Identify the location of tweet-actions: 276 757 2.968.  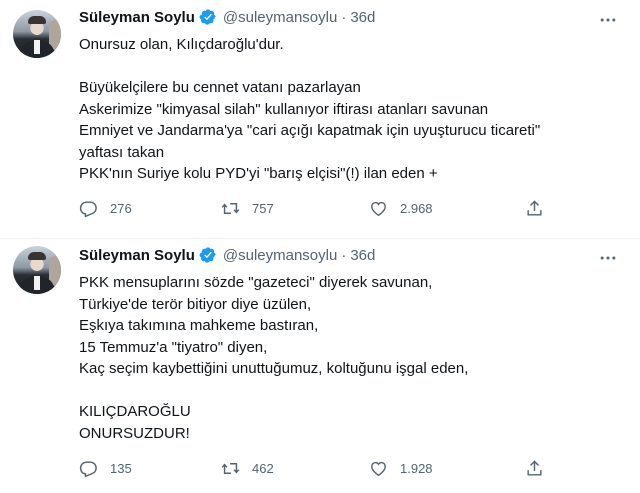
(324, 210).